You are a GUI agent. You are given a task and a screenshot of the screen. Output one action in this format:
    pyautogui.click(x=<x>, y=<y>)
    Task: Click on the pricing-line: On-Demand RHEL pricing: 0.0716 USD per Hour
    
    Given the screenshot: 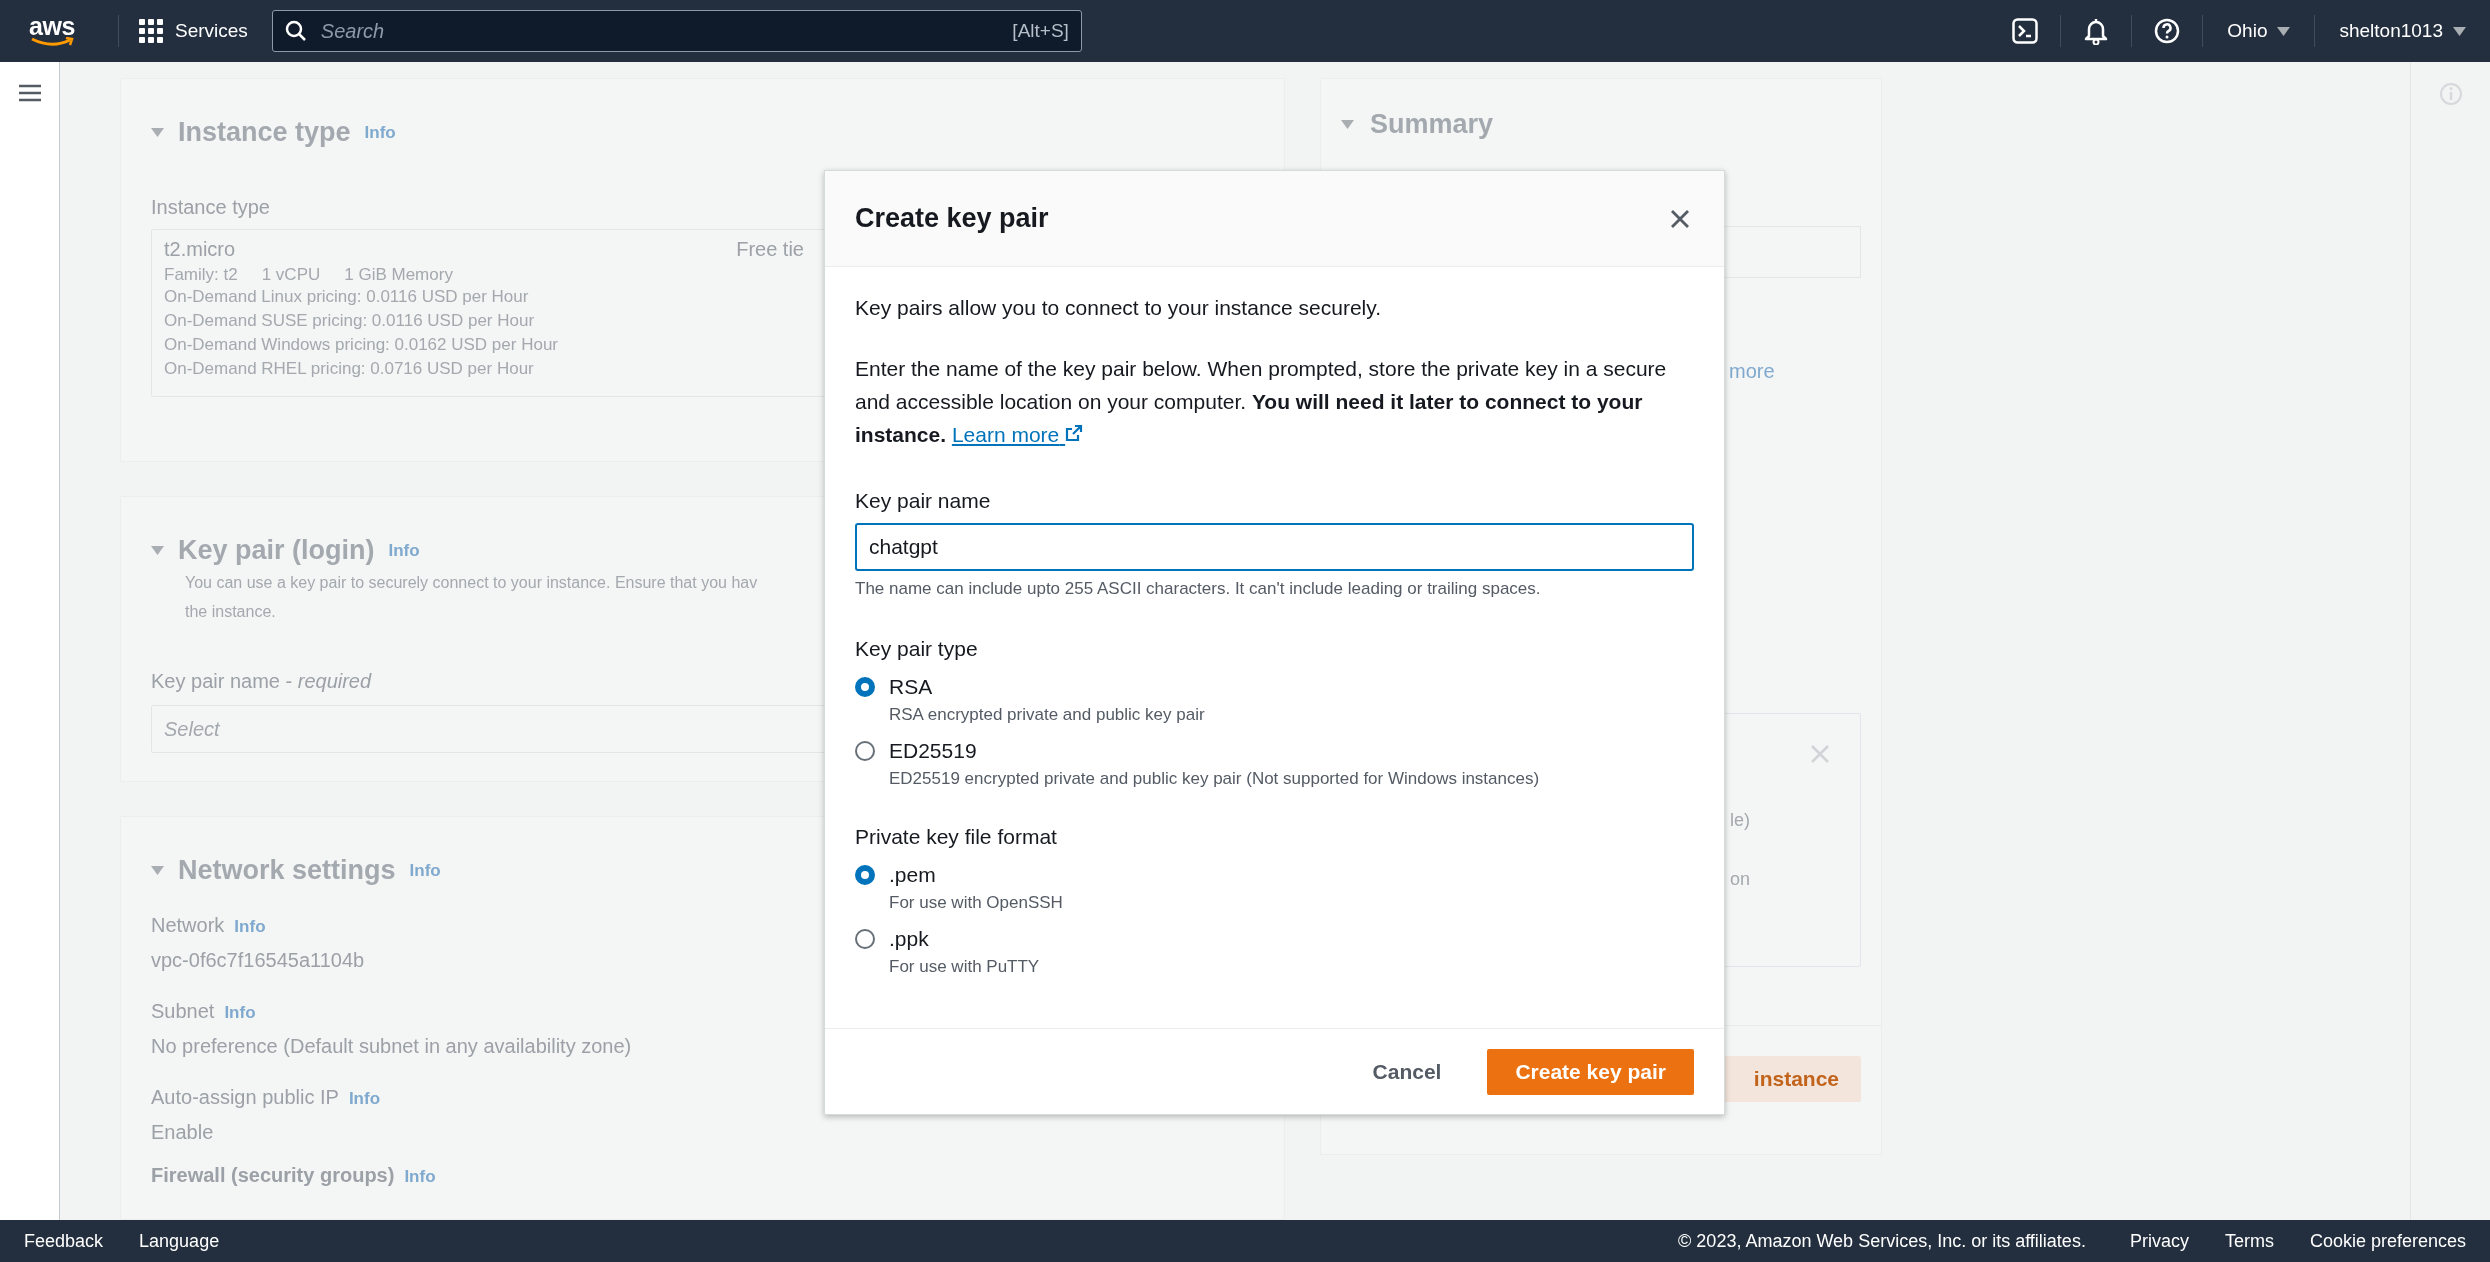 What is the action you would take?
    pyautogui.click(x=349, y=369)
    